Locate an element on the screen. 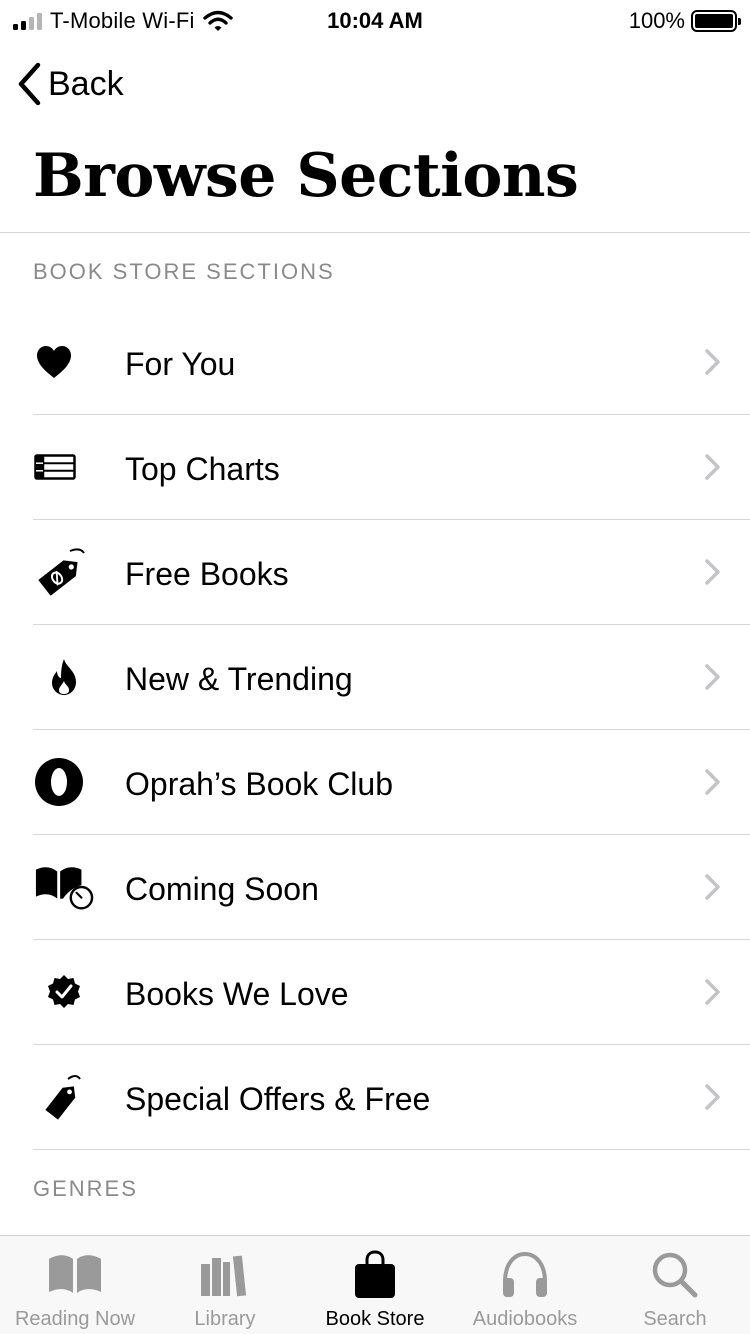  list-item-special-offers: Special Offers & Free is located at coordinates (375, 1097).